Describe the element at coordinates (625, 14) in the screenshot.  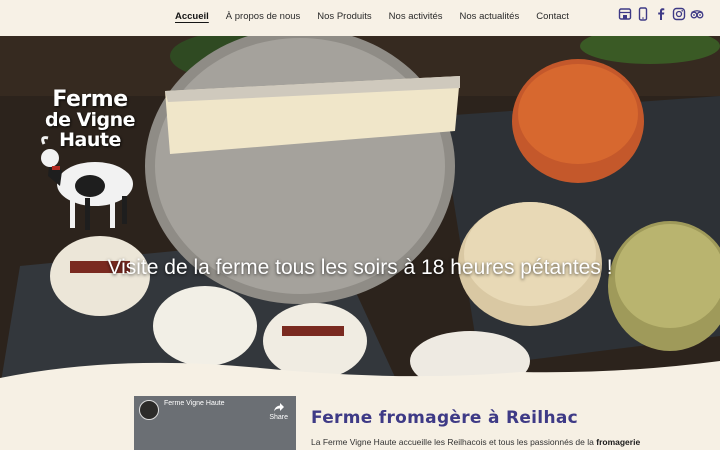
I see `store-icon` at that location.